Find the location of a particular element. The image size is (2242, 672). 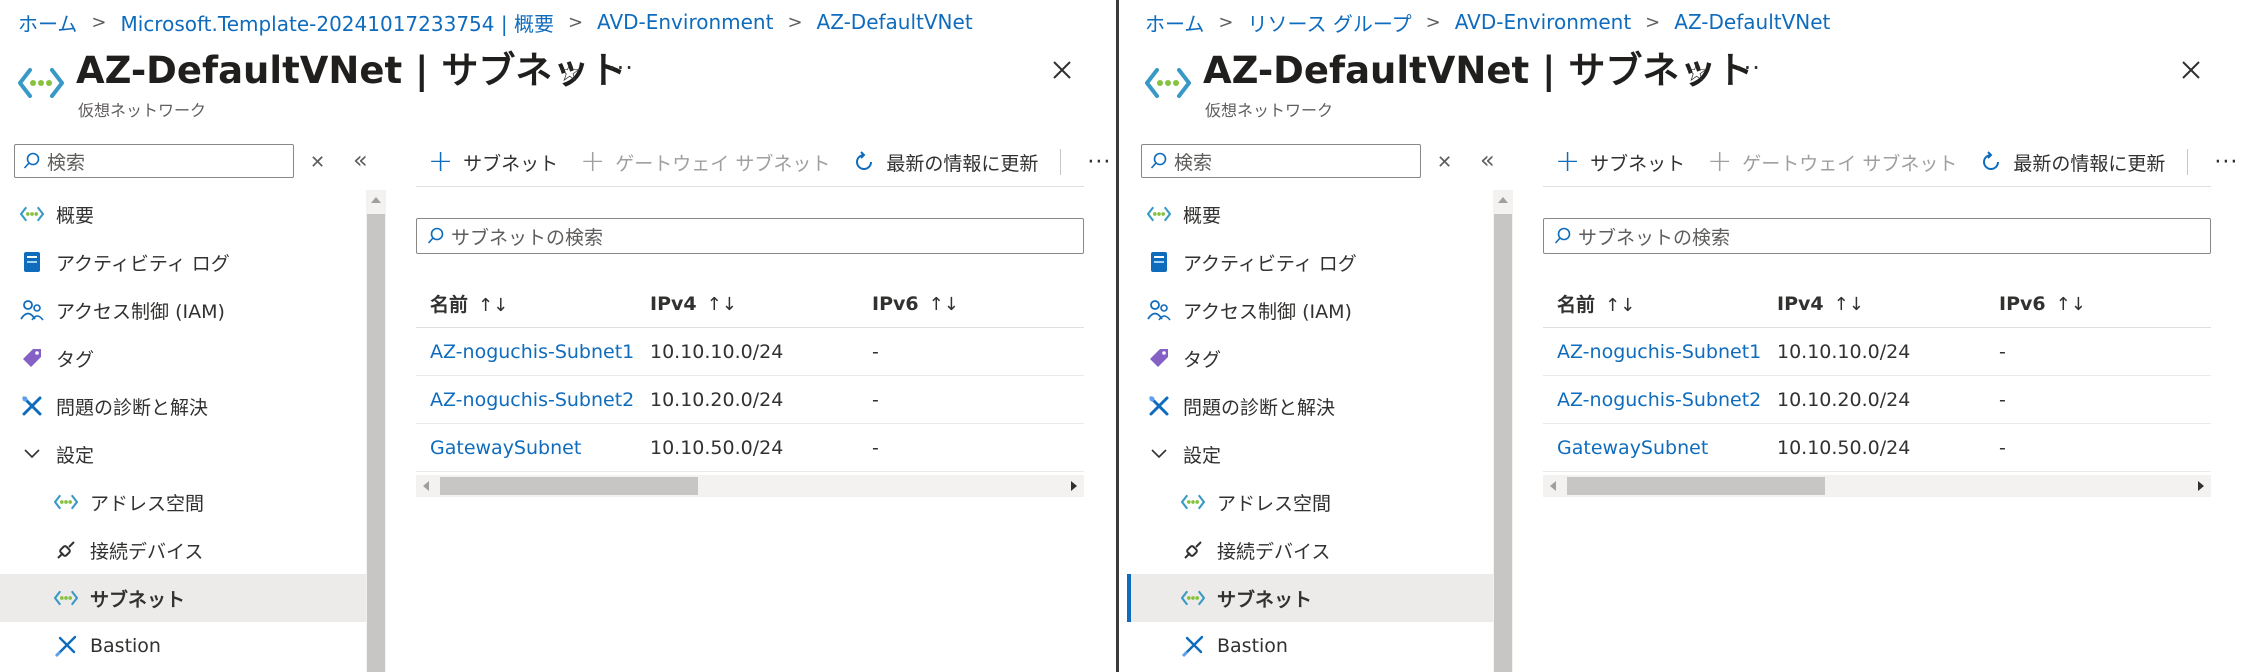

tag-icon is located at coordinates (1159, 358).